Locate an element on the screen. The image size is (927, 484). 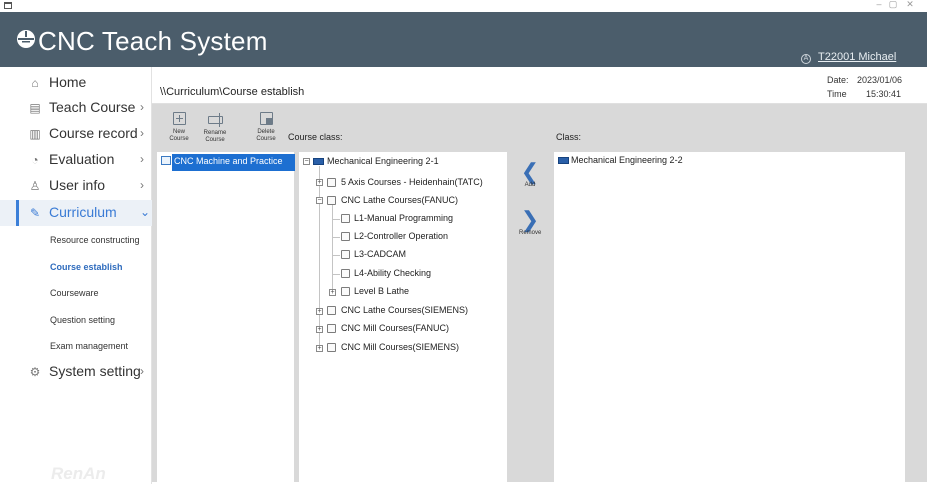
tree-node-label: L4-Ability Checking is located at coordinates (392, 273).